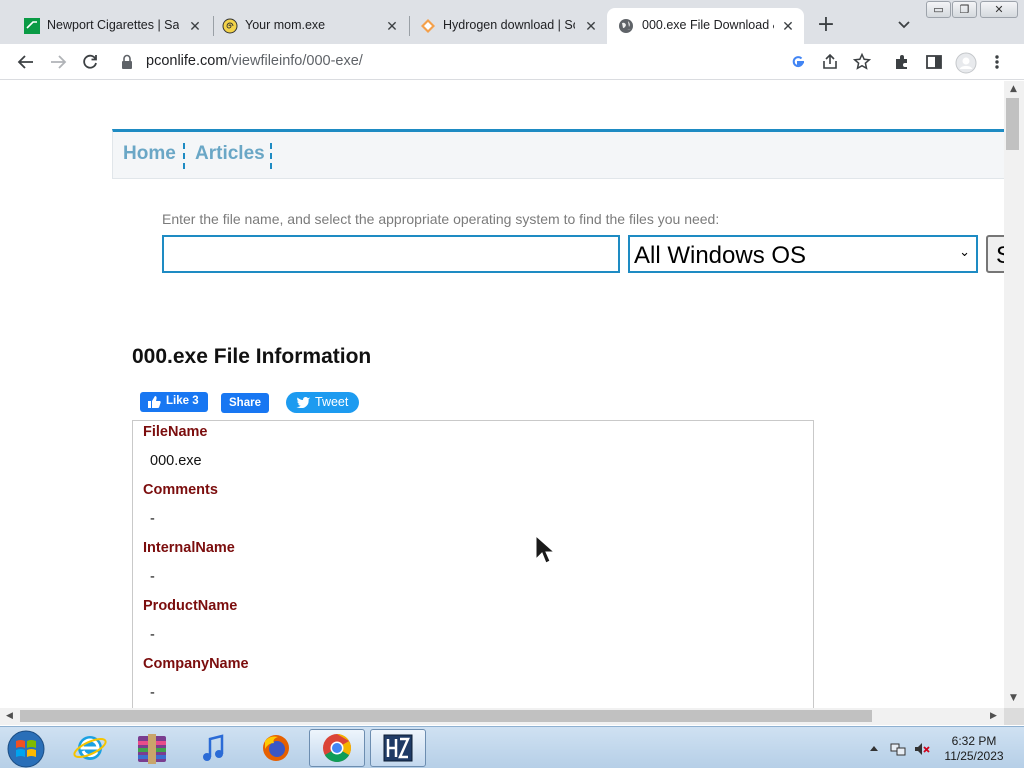 This screenshot has height=768, width=1024. What do you see at coordinates (295, 61) in the screenshot?
I see `url-path: /viewfileinfo/000-exe/` at bounding box center [295, 61].